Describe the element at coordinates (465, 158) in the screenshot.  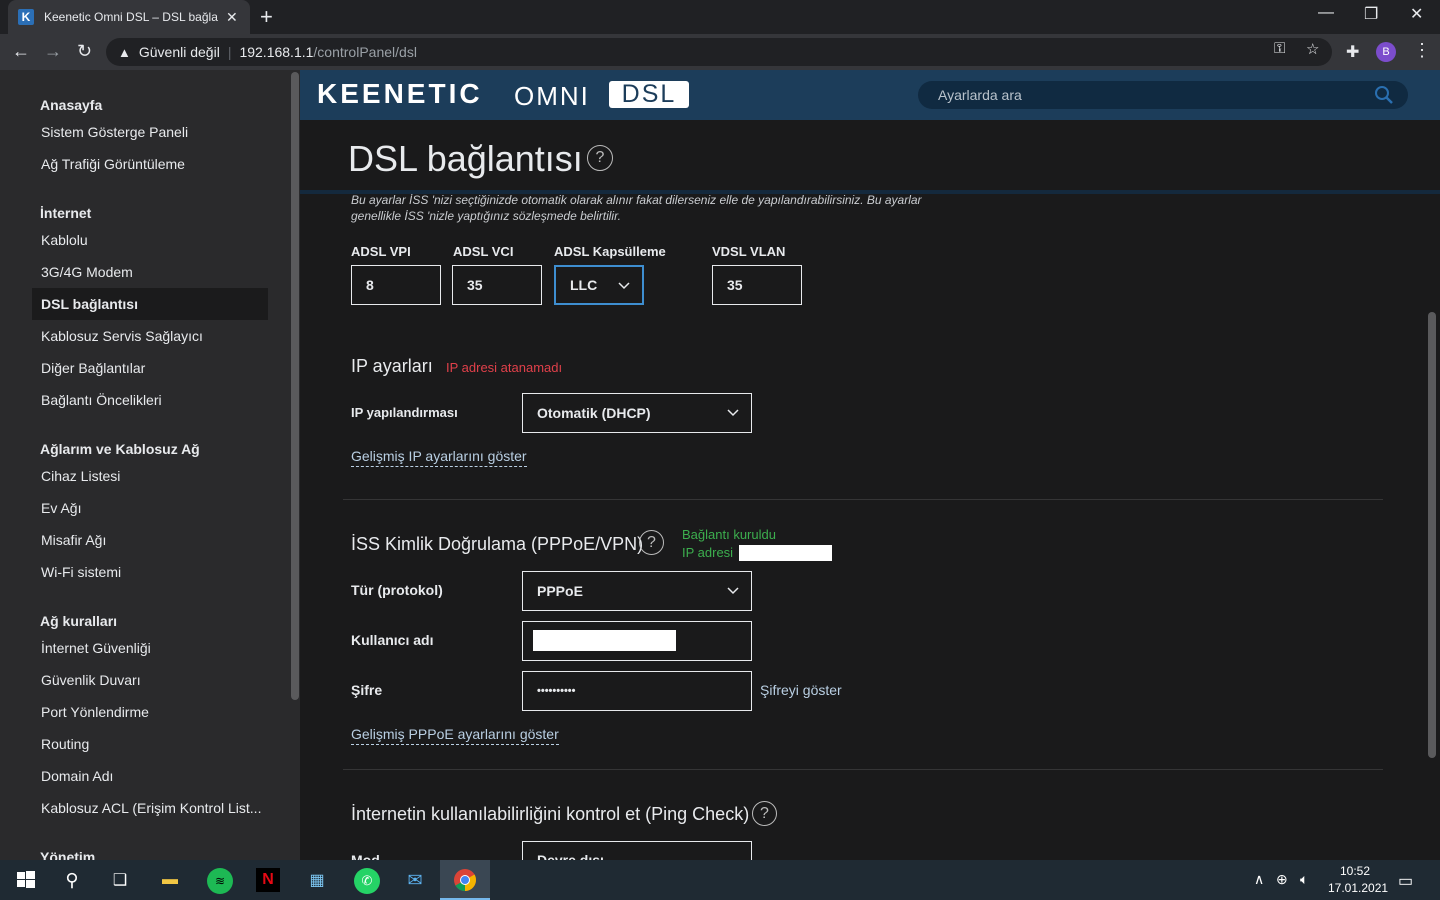
I see `page-title: DSL bağlantısı` at that location.